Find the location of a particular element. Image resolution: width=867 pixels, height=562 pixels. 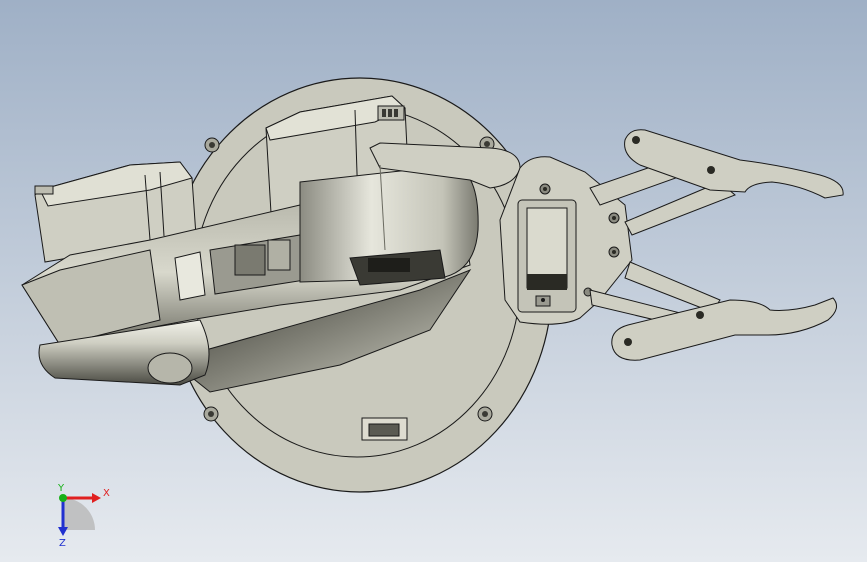

wrist-servo is located at coordinates (547, 256).